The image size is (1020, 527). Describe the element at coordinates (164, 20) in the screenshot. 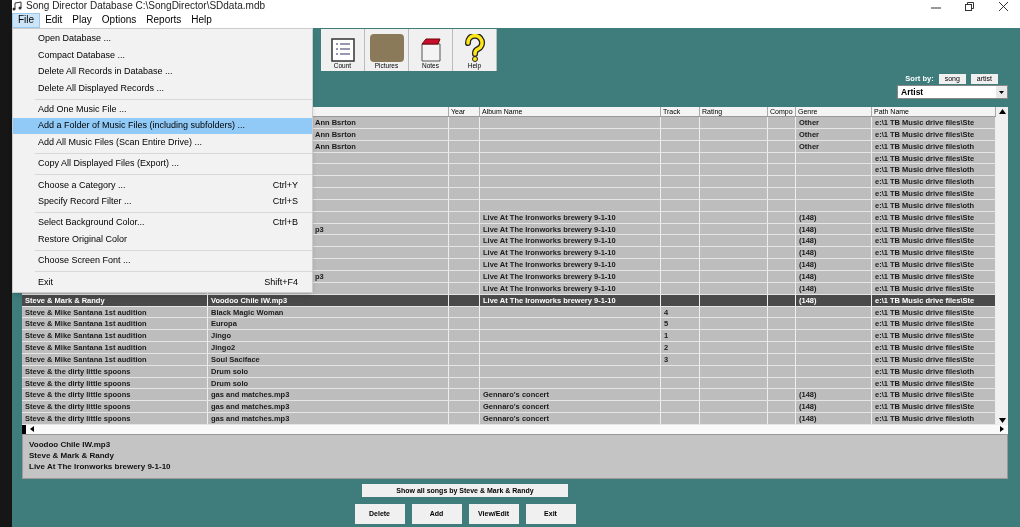

I see `menu-item: Reports` at that location.